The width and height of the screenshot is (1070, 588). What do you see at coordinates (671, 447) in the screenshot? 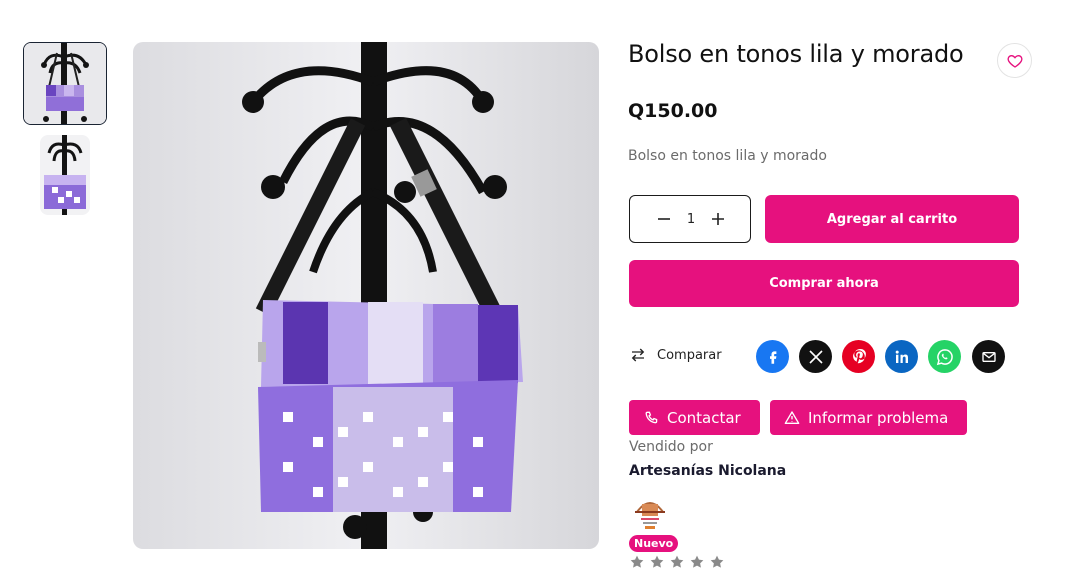
I see `sold-by-label: Vendido por` at bounding box center [671, 447].